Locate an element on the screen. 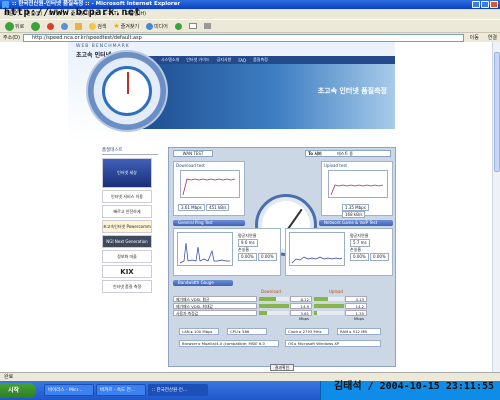  nav-system: 시스템소개 is located at coordinates (170, 60).